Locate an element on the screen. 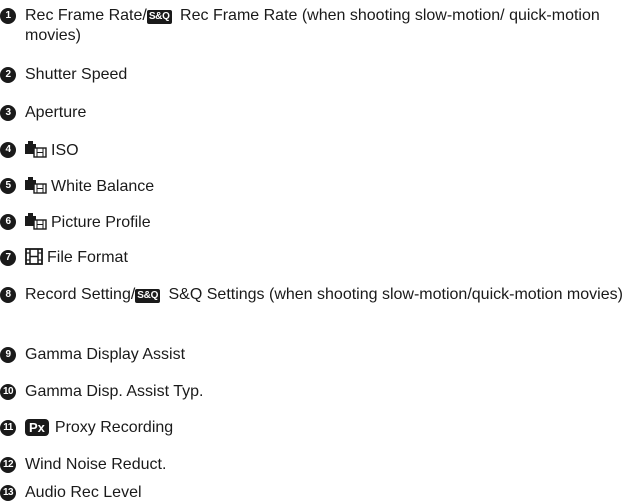 The width and height of the screenshot is (631, 503). item-label-prefix: Rec Frame Rate/ is located at coordinates (86, 15).